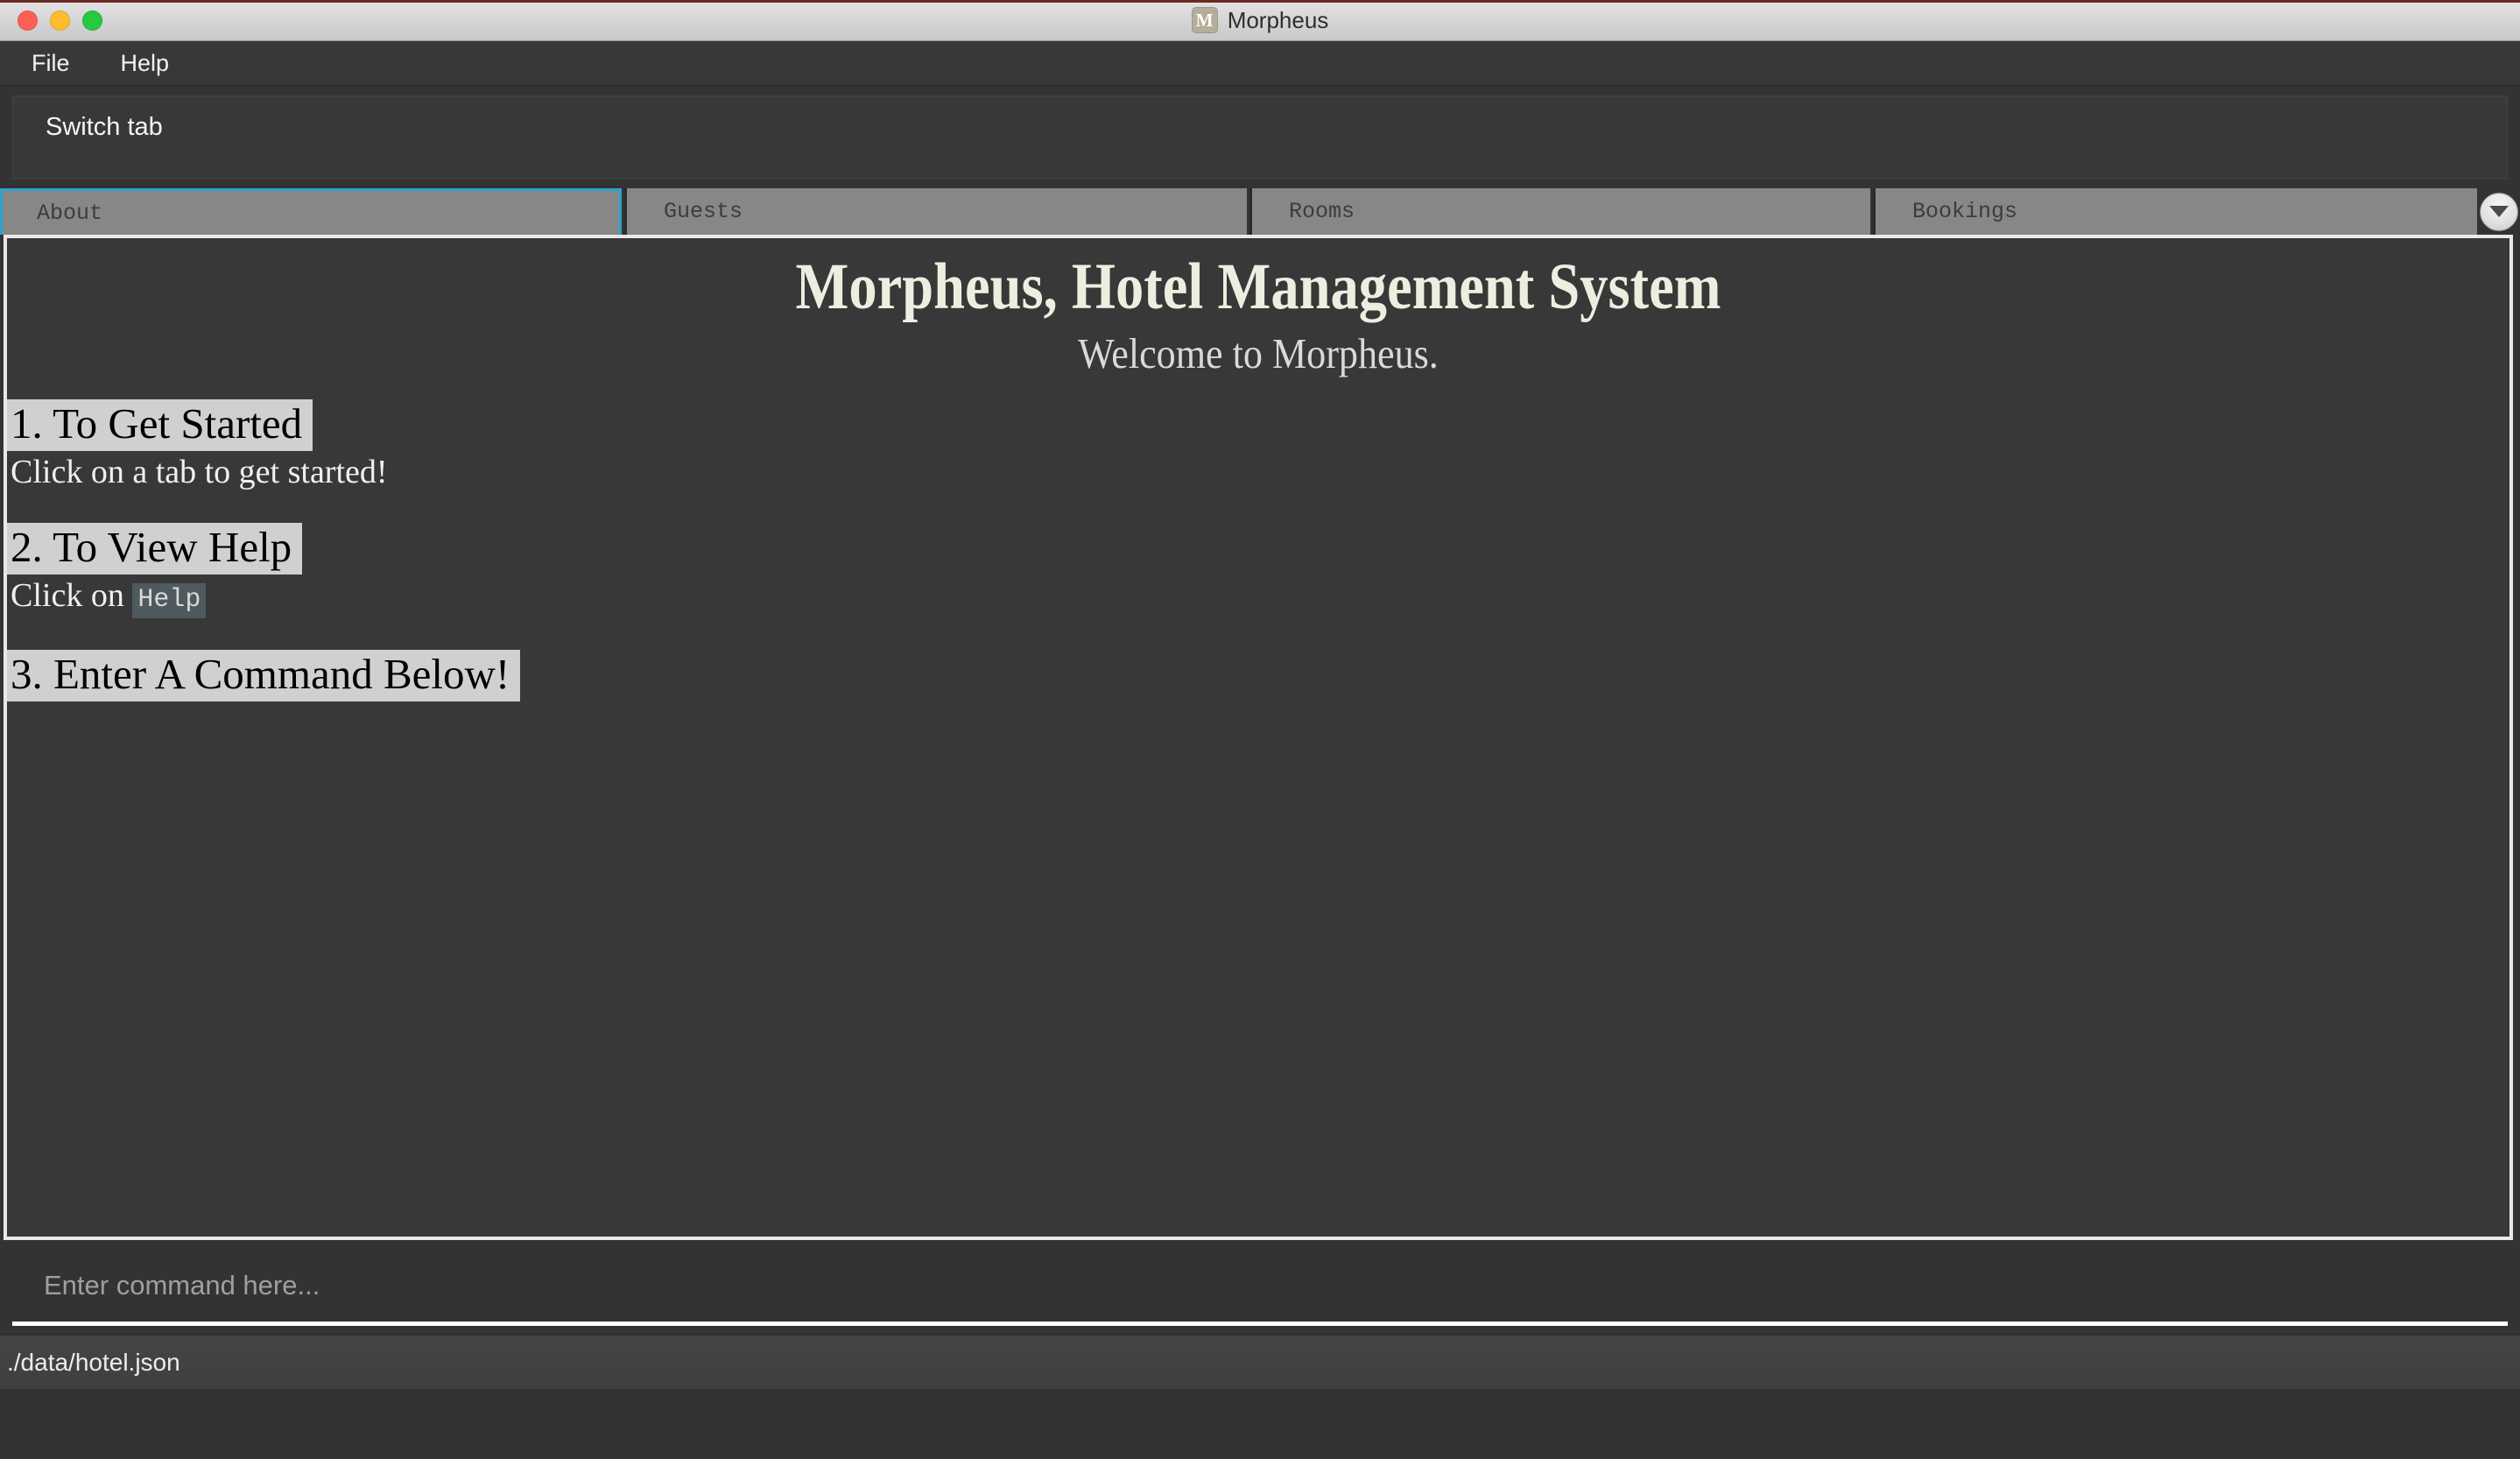 The width and height of the screenshot is (2520, 1459). Describe the element at coordinates (1258, 353) in the screenshot. I see `page-subtitle: Welcome to Morpheus.` at that location.